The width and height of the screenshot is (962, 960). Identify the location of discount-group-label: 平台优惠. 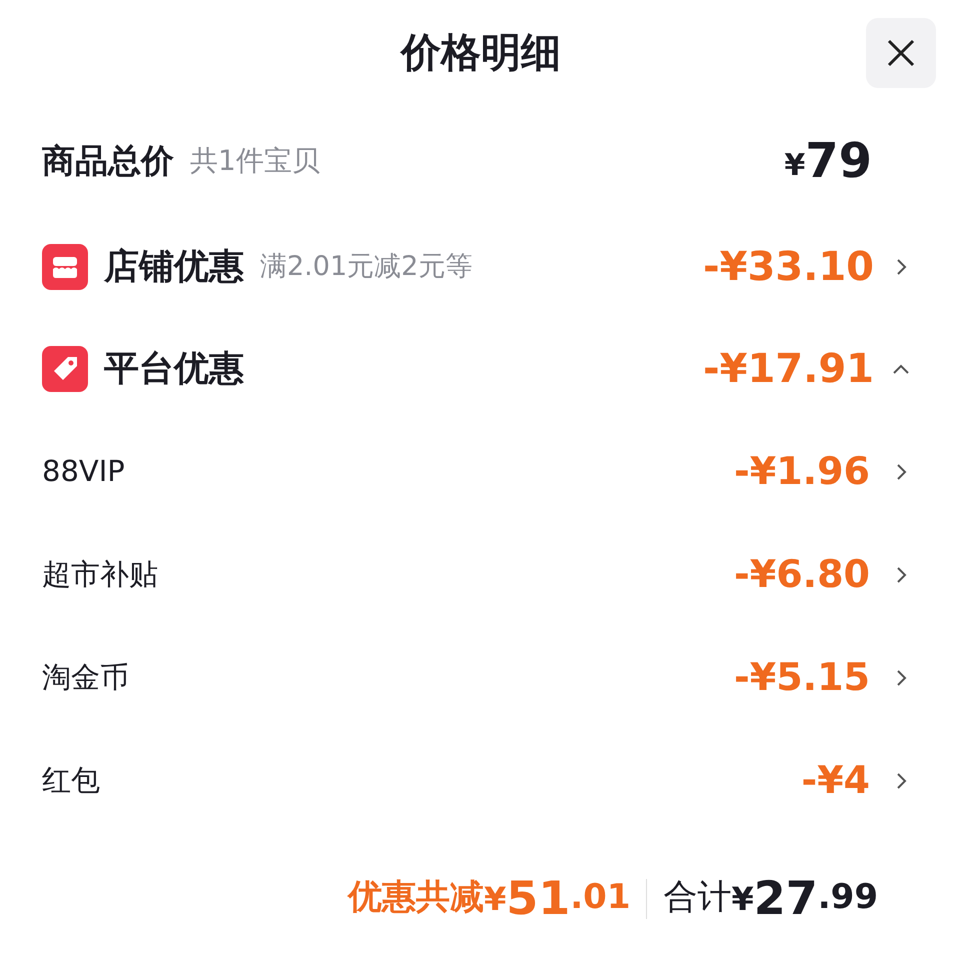
(174, 369).